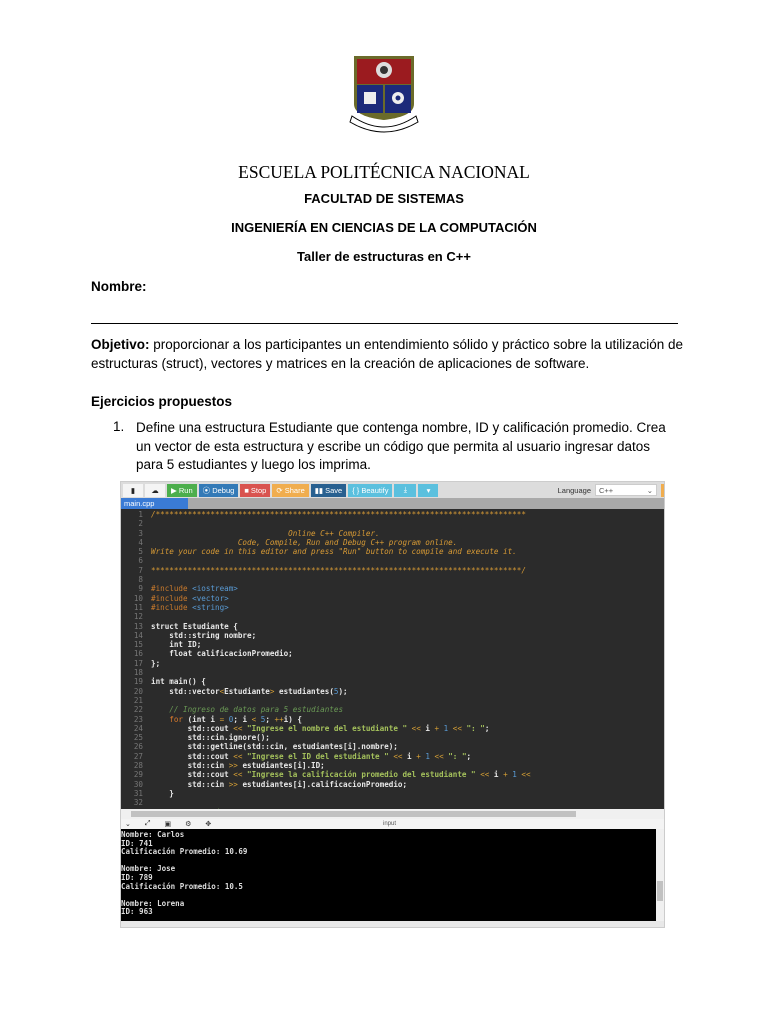  Describe the element at coordinates (138, 645) in the screenshot. I see `line-number: 15` at that location.